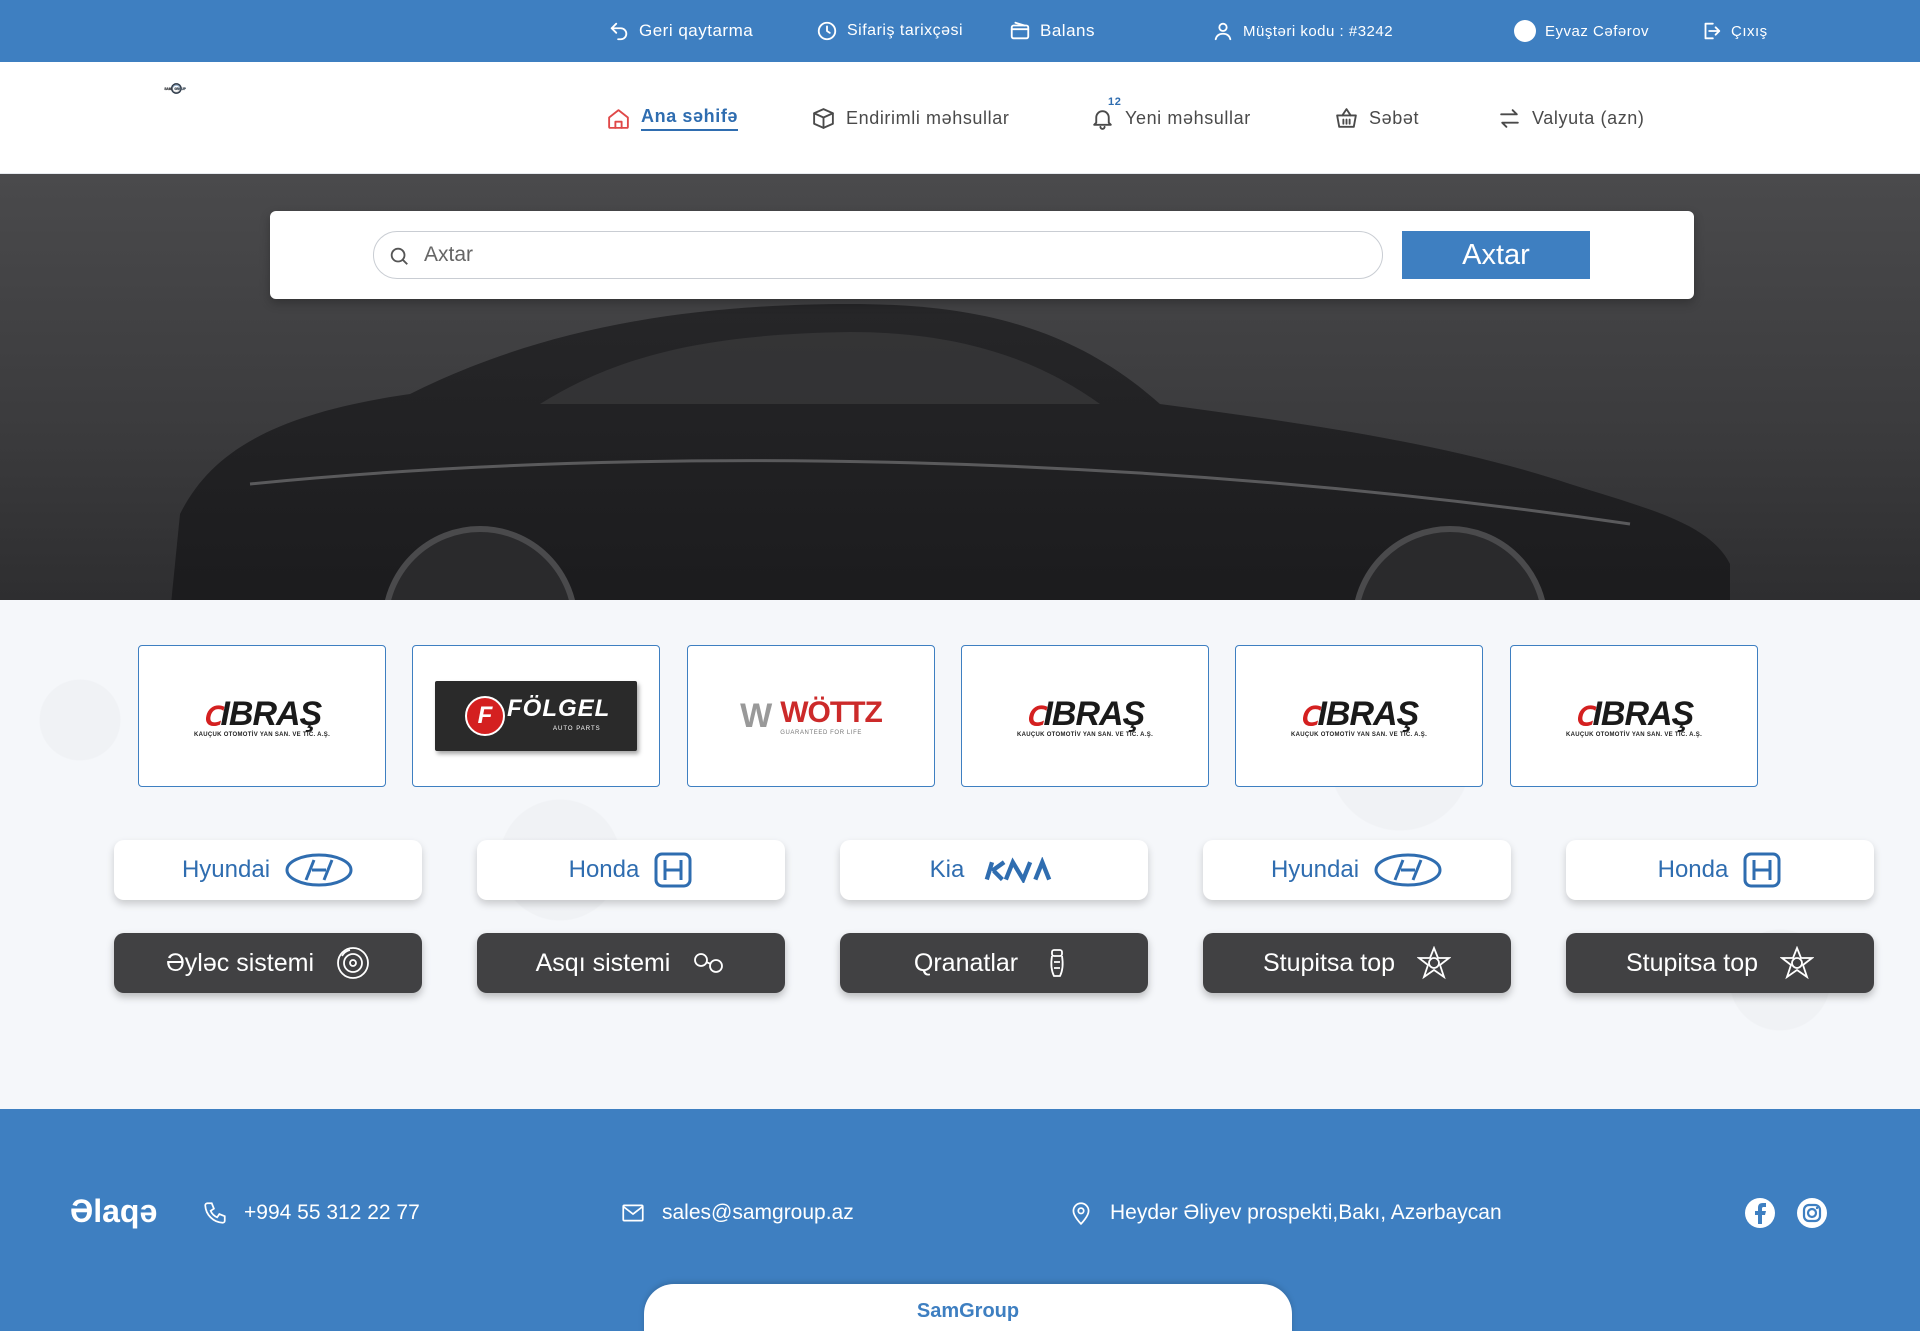 Image resolution: width=1920 pixels, height=1331 pixels. What do you see at coordinates (1018, 870) in the screenshot?
I see `kia-logo-icon` at bounding box center [1018, 870].